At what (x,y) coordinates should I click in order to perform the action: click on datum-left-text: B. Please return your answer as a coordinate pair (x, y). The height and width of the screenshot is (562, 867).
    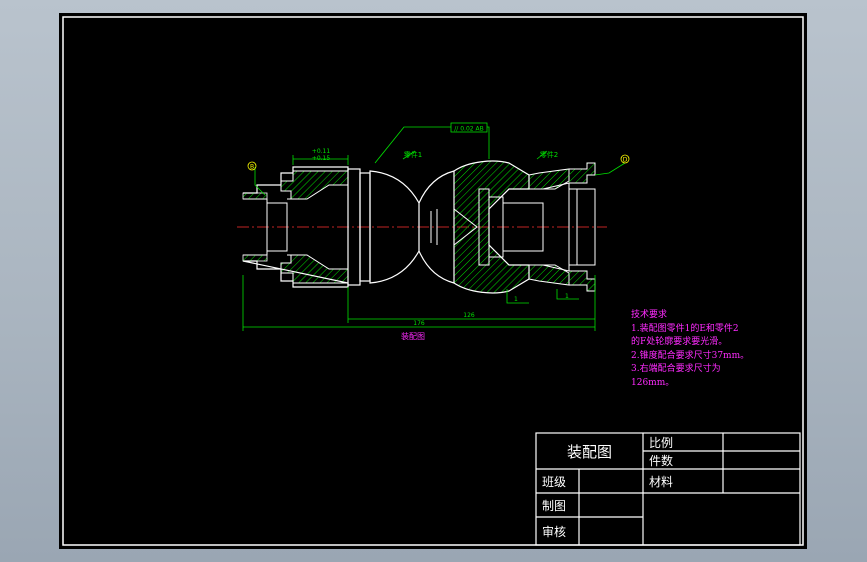
    Looking at the image, I should click on (252, 167).